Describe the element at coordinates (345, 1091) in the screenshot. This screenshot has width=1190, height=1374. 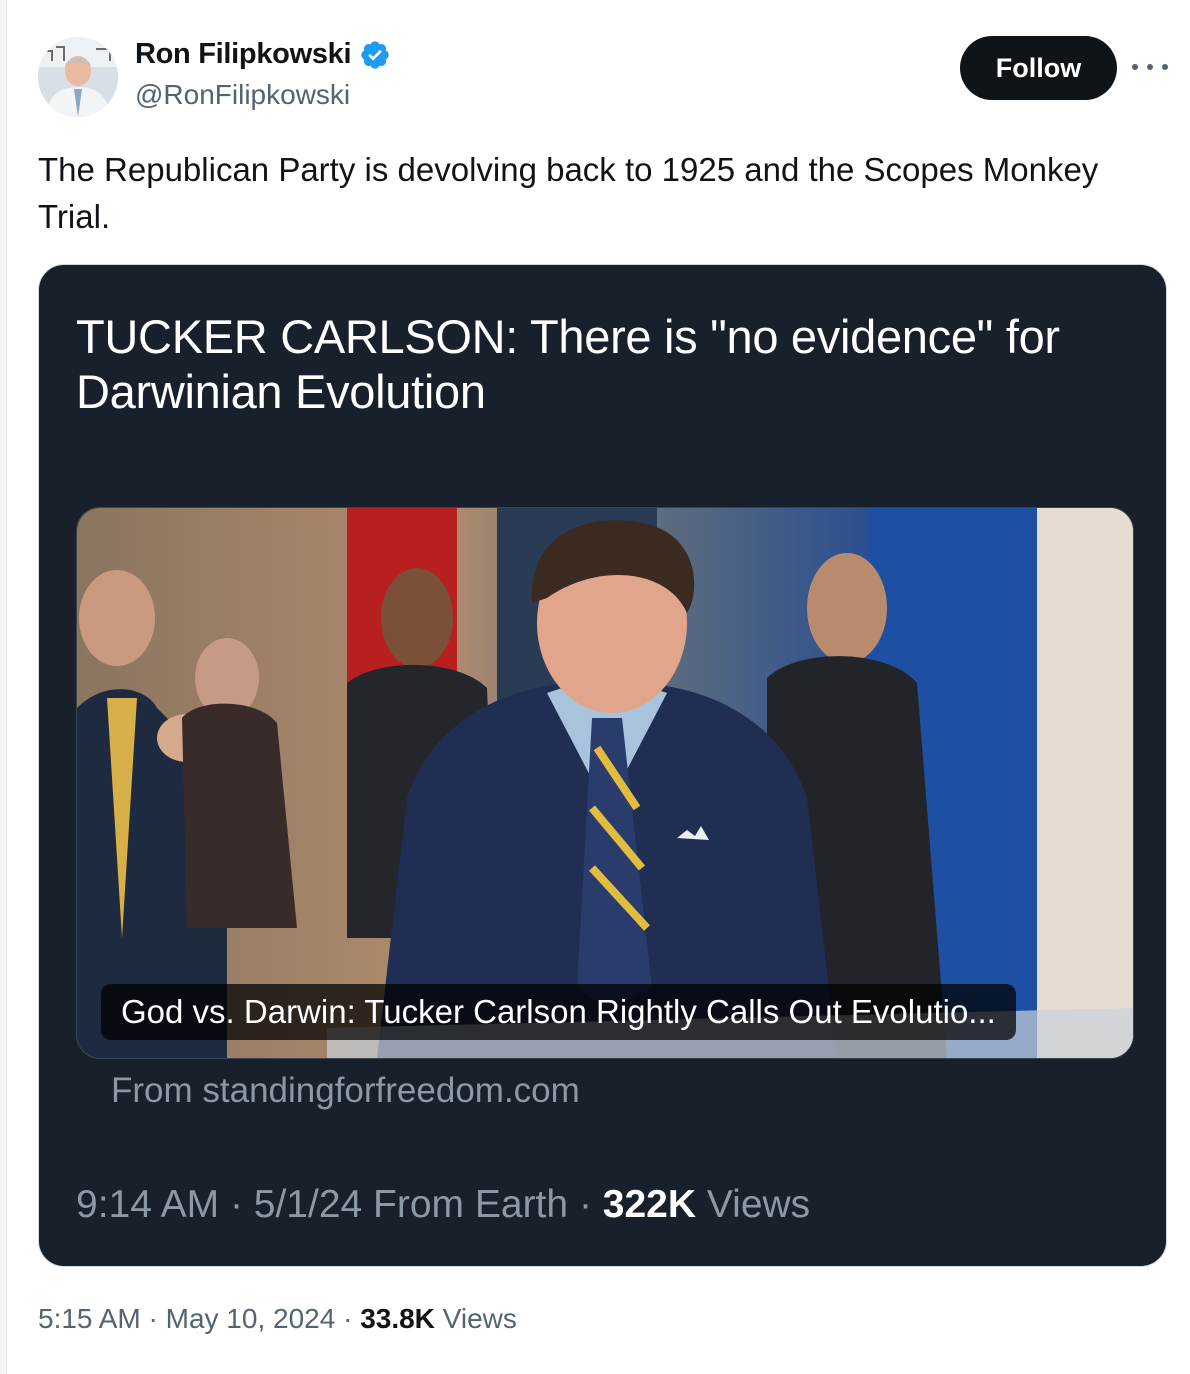
I see `link-source: From standingforfreedom.com` at that location.